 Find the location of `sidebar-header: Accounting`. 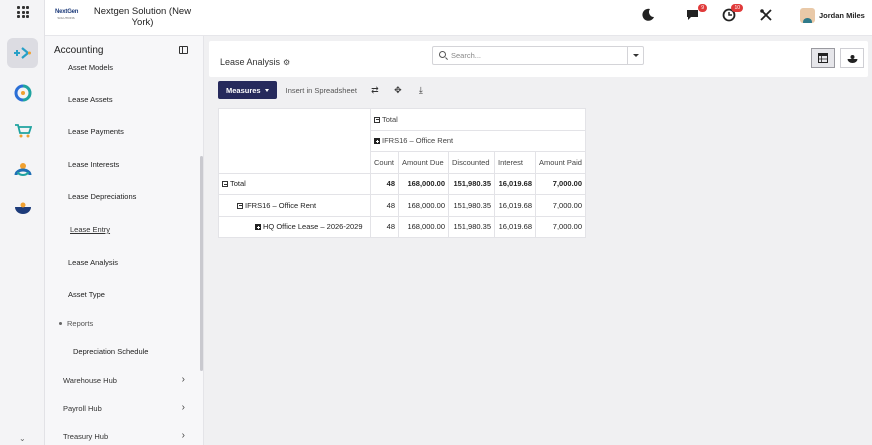

sidebar-header: Accounting is located at coordinates (122, 47).